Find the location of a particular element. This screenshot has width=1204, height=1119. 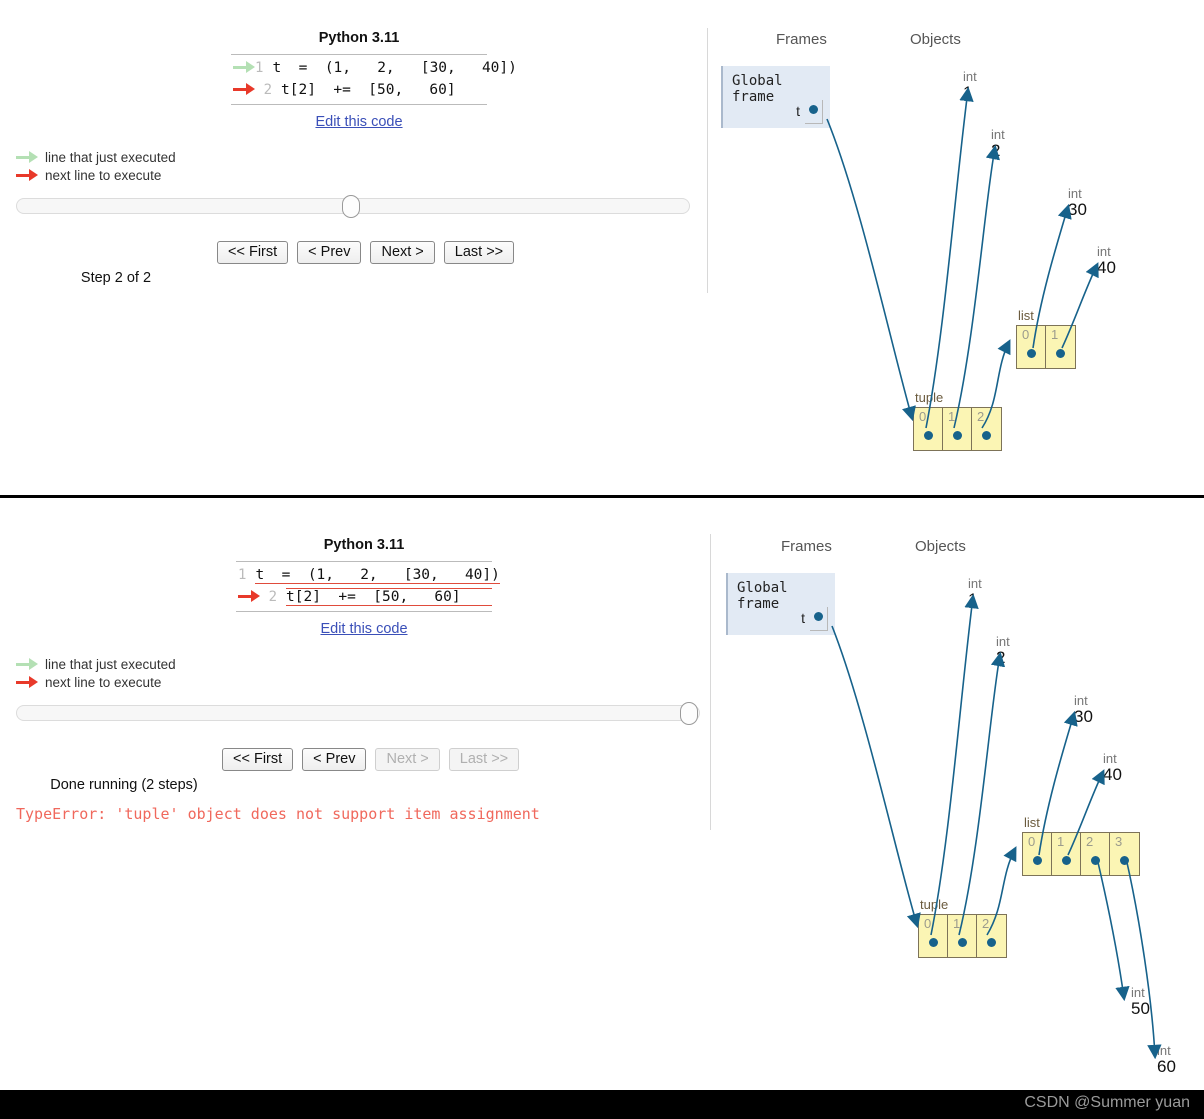

primitive-int-60: int 60 is located at coordinates (1166, 1059).